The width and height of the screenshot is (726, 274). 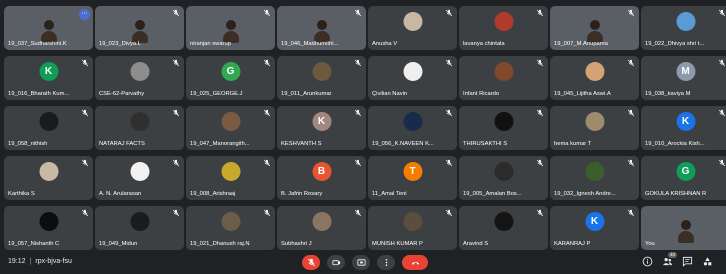 What do you see at coordinates (503, 28) in the screenshot?
I see `participant-tile: lavanya chintala` at bounding box center [503, 28].